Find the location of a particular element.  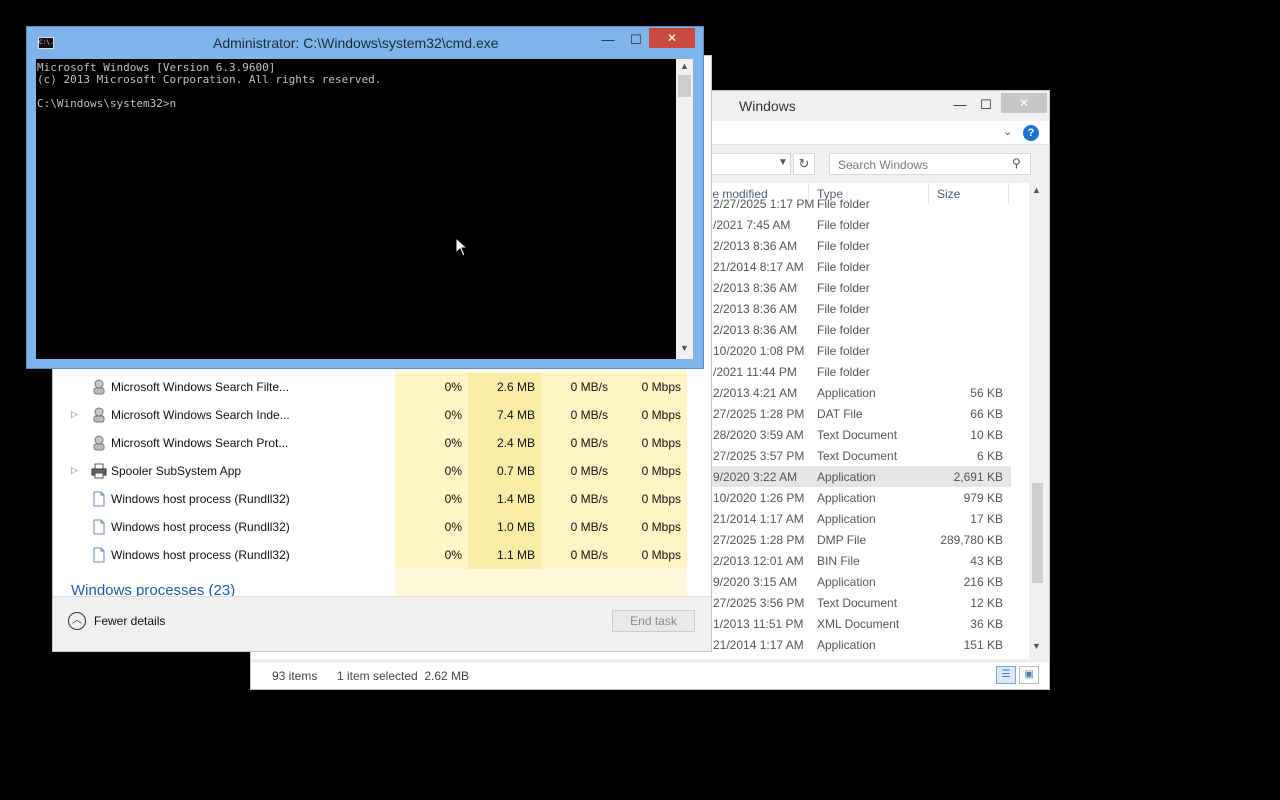

refresh-button: ↻ is located at coordinates (804, 164).